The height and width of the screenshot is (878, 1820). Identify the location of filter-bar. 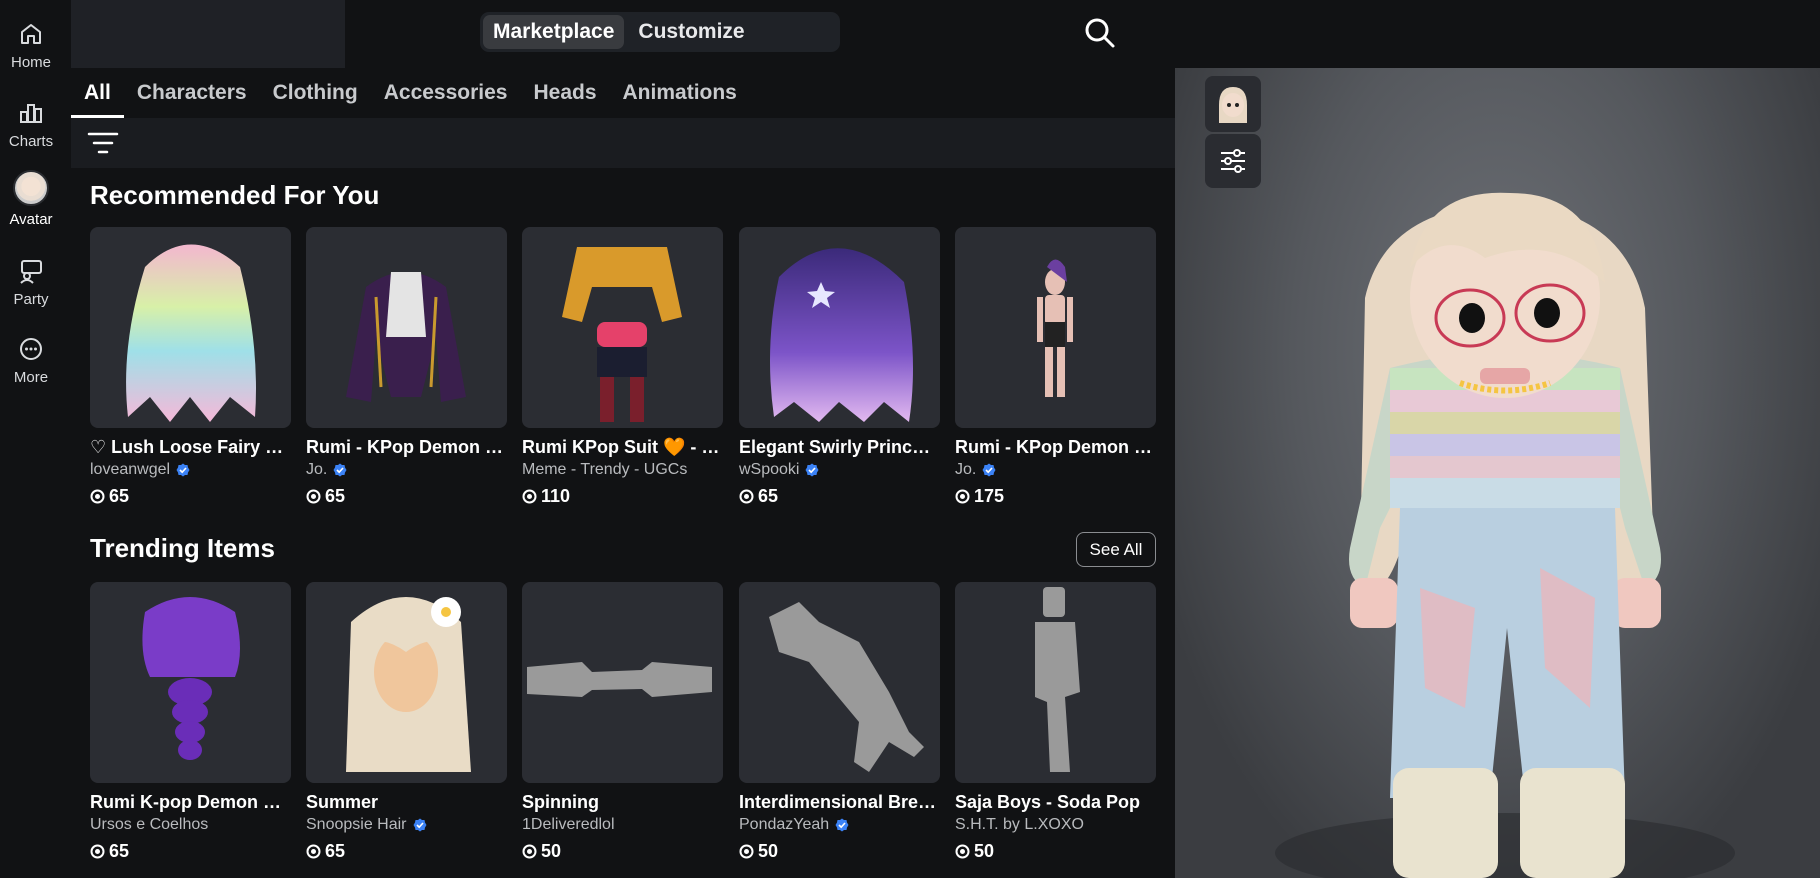
(623, 143).